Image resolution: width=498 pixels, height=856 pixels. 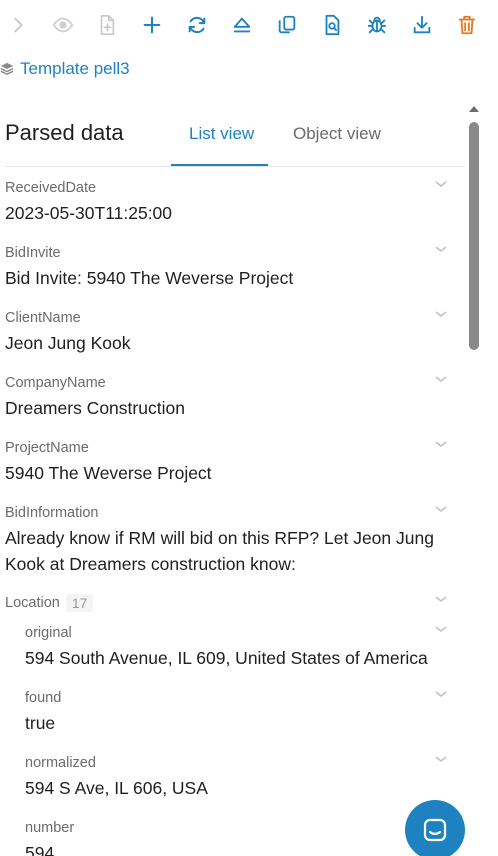 What do you see at coordinates (149, 278) in the screenshot?
I see `field-value: Bid Invite: 5940 The Weverse Project` at bounding box center [149, 278].